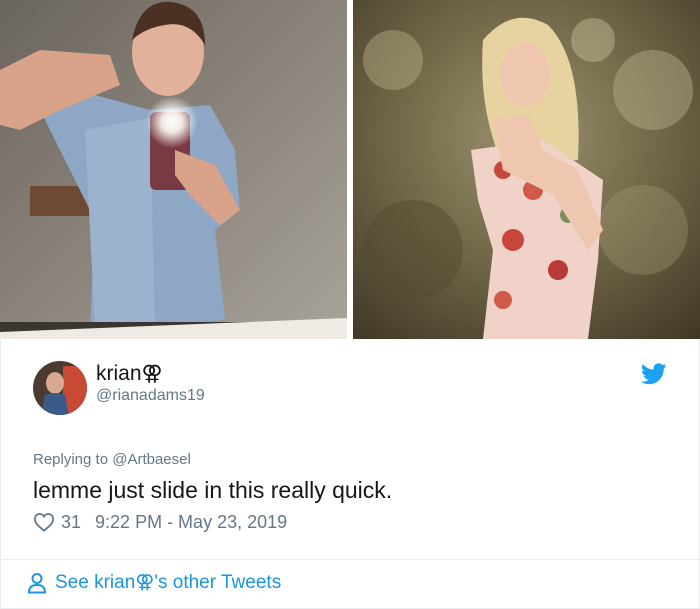 This screenshot has width=700, height=609. What do you see at coordinates (168, 582) in the screenshot?
I see `other-tweets-label: See krian⚢'s other Tweets` at bounding box center [168, 582].